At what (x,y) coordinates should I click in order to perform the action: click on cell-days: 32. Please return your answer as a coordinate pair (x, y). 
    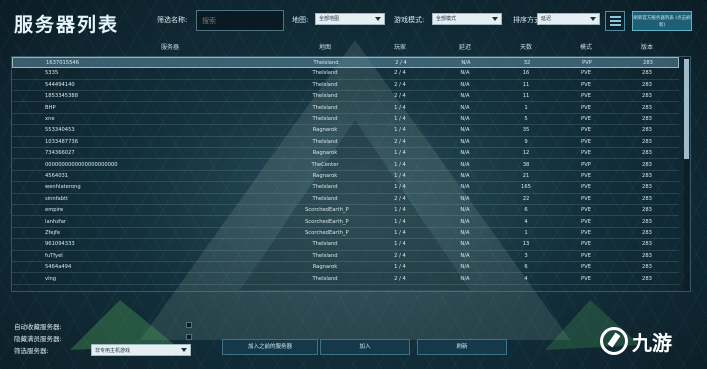
    Looking at the image, I should click on (527, 63).